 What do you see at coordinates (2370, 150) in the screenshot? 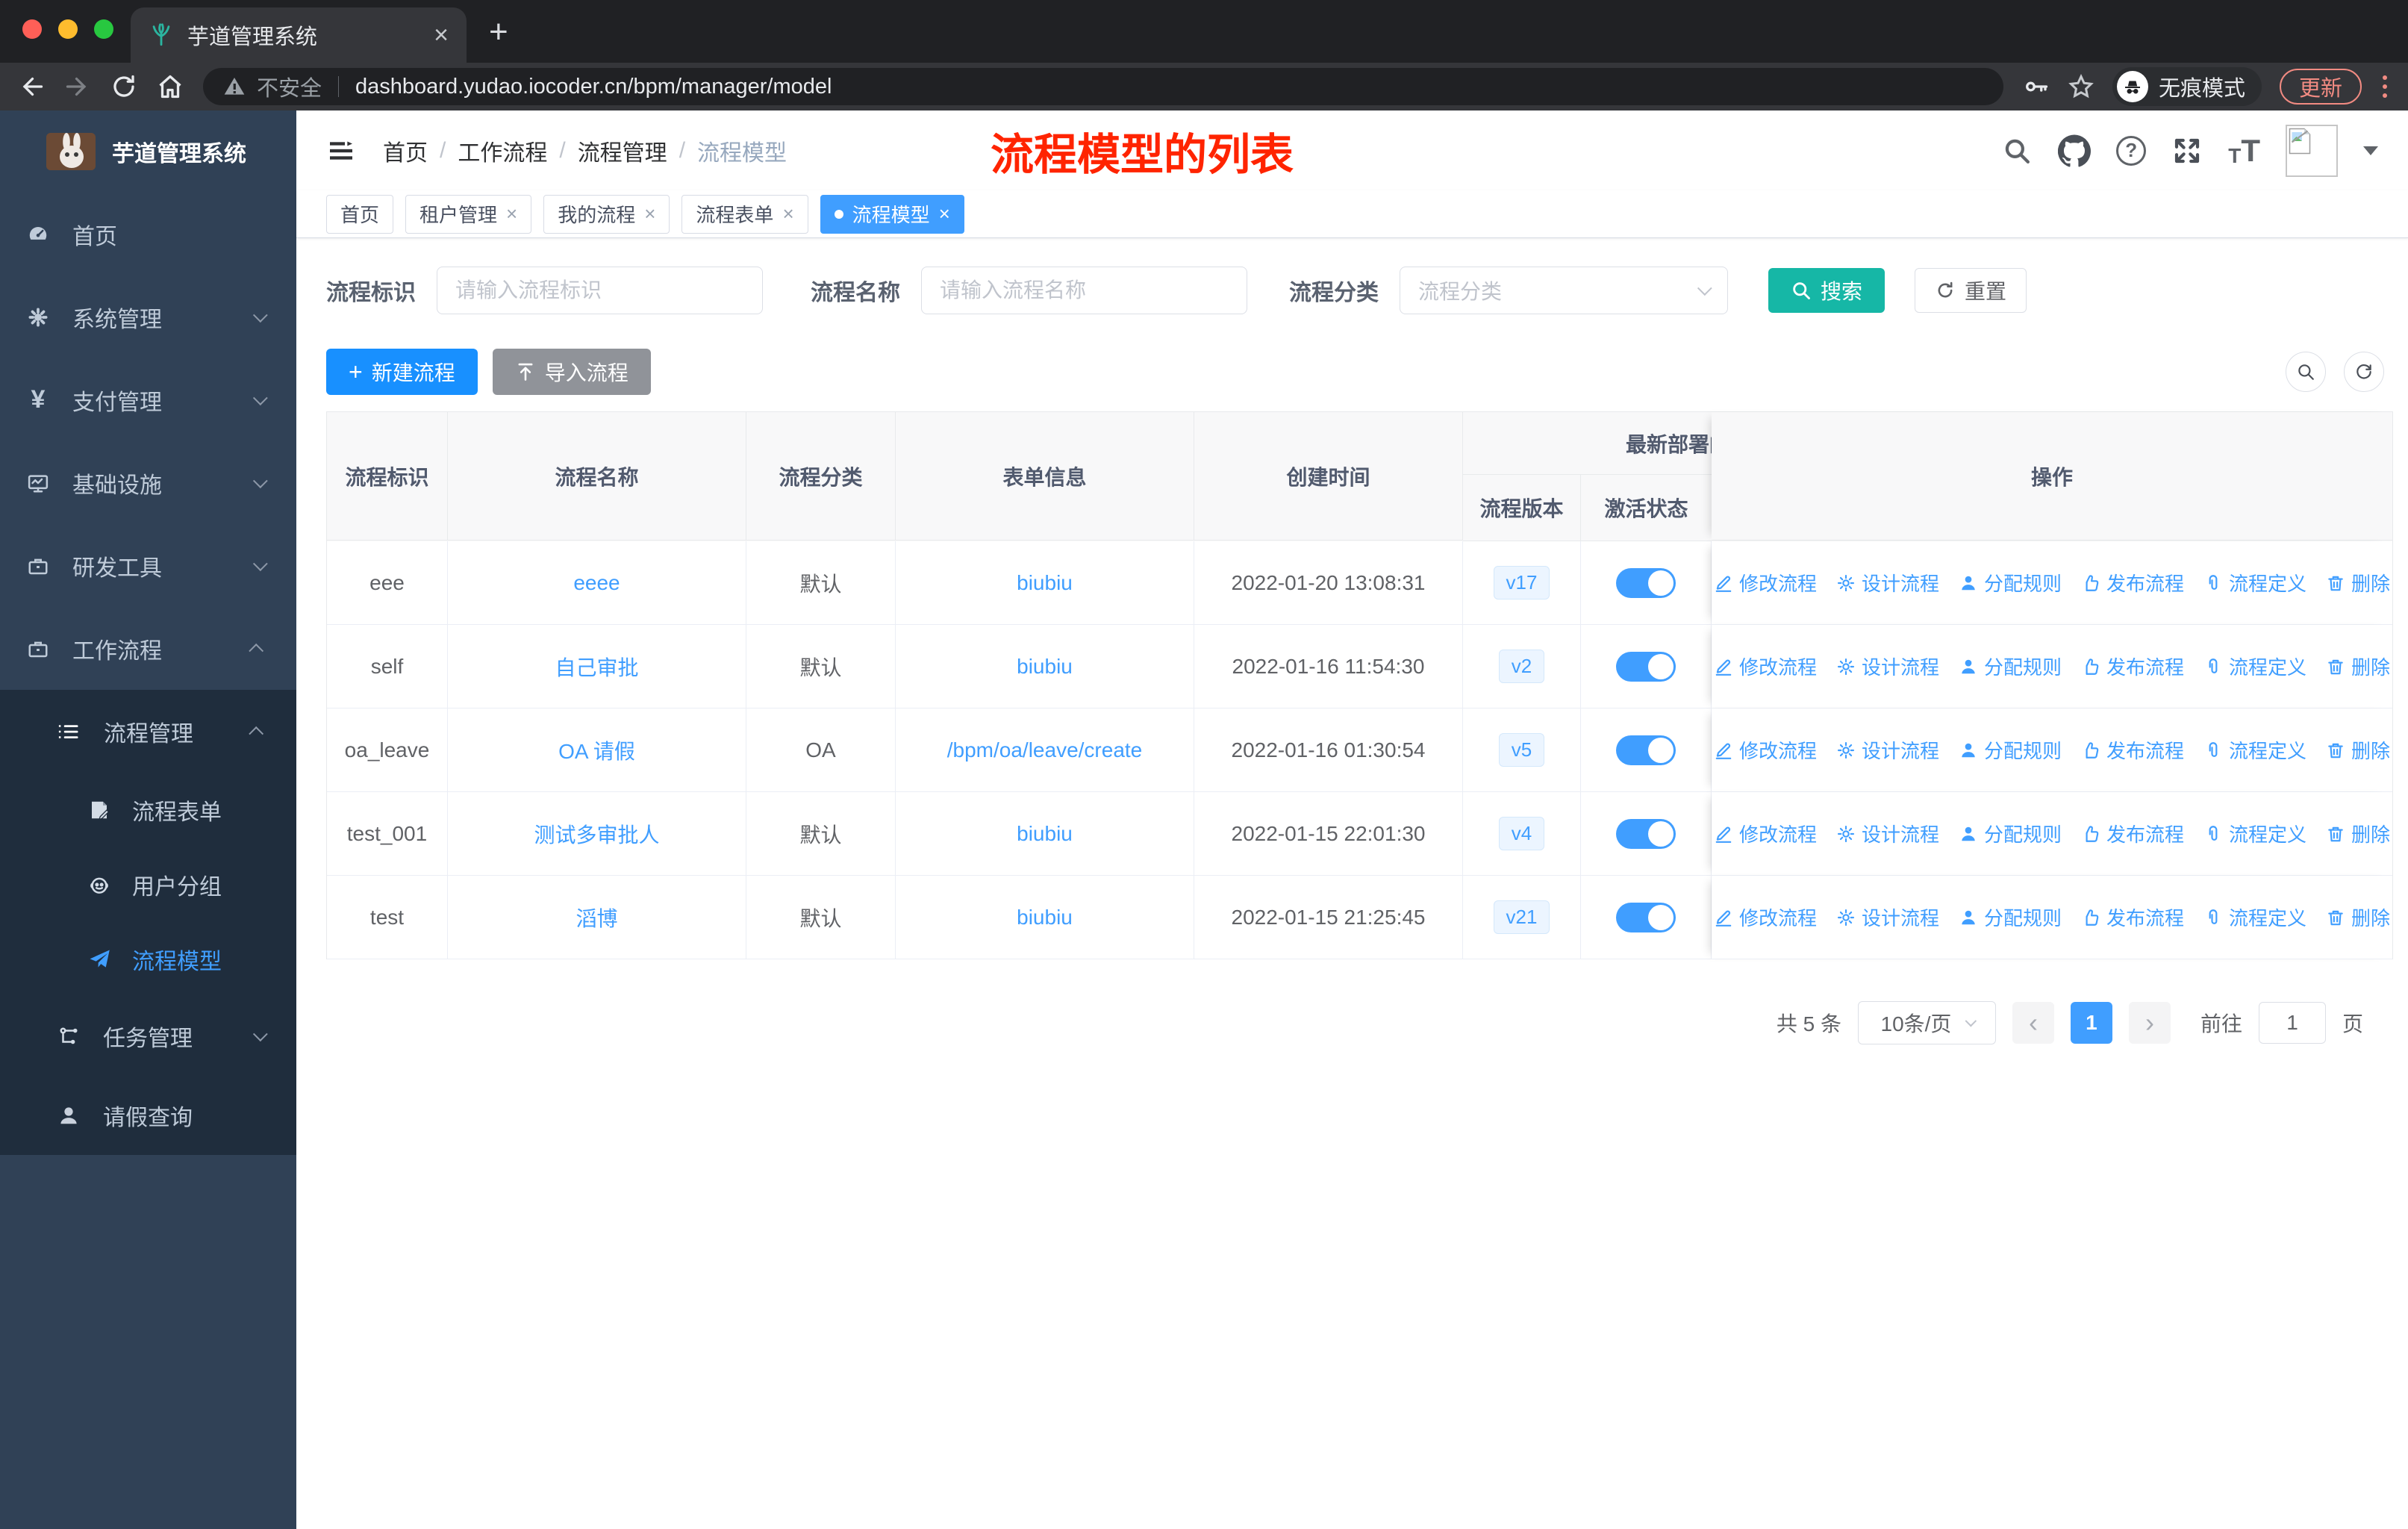
I see `avatar-caret-icon` at bounding box center [2370, 150].